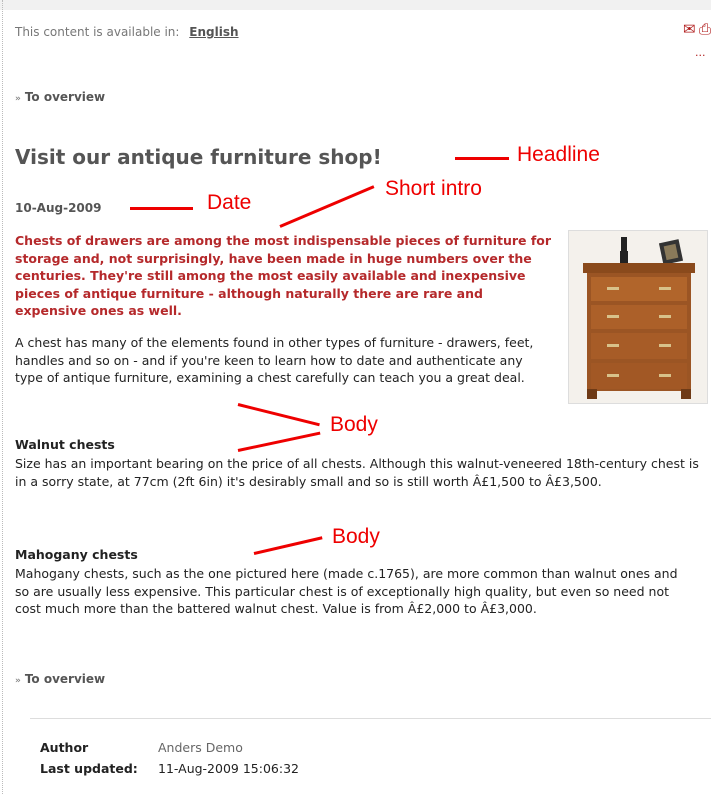 This screenshot has width=711, height=794. I want to click on annotation-date: Date, so click(229, 202).